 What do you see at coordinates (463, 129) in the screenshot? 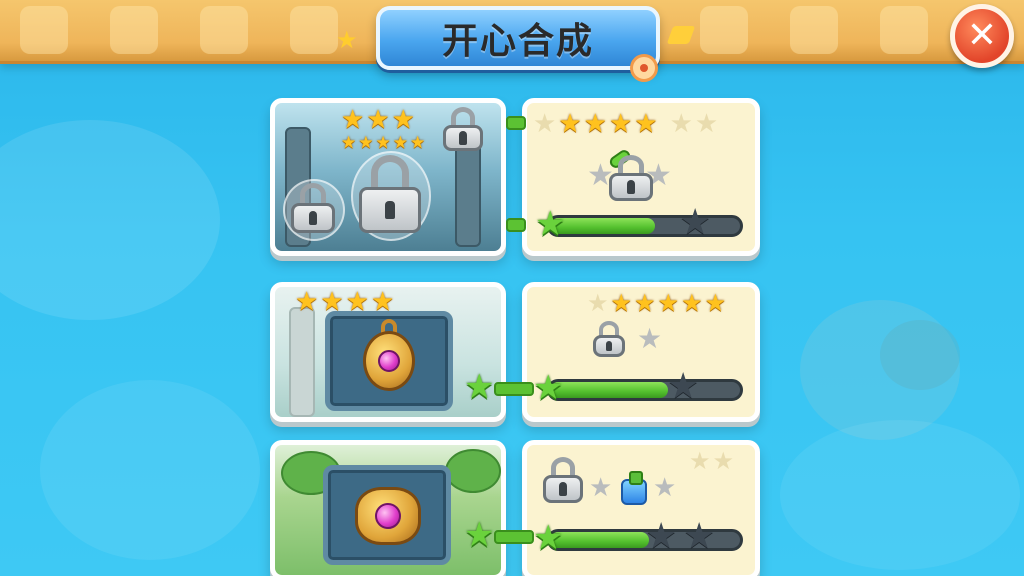
I see `small-lock-icon` at bounding box center [463, 129].